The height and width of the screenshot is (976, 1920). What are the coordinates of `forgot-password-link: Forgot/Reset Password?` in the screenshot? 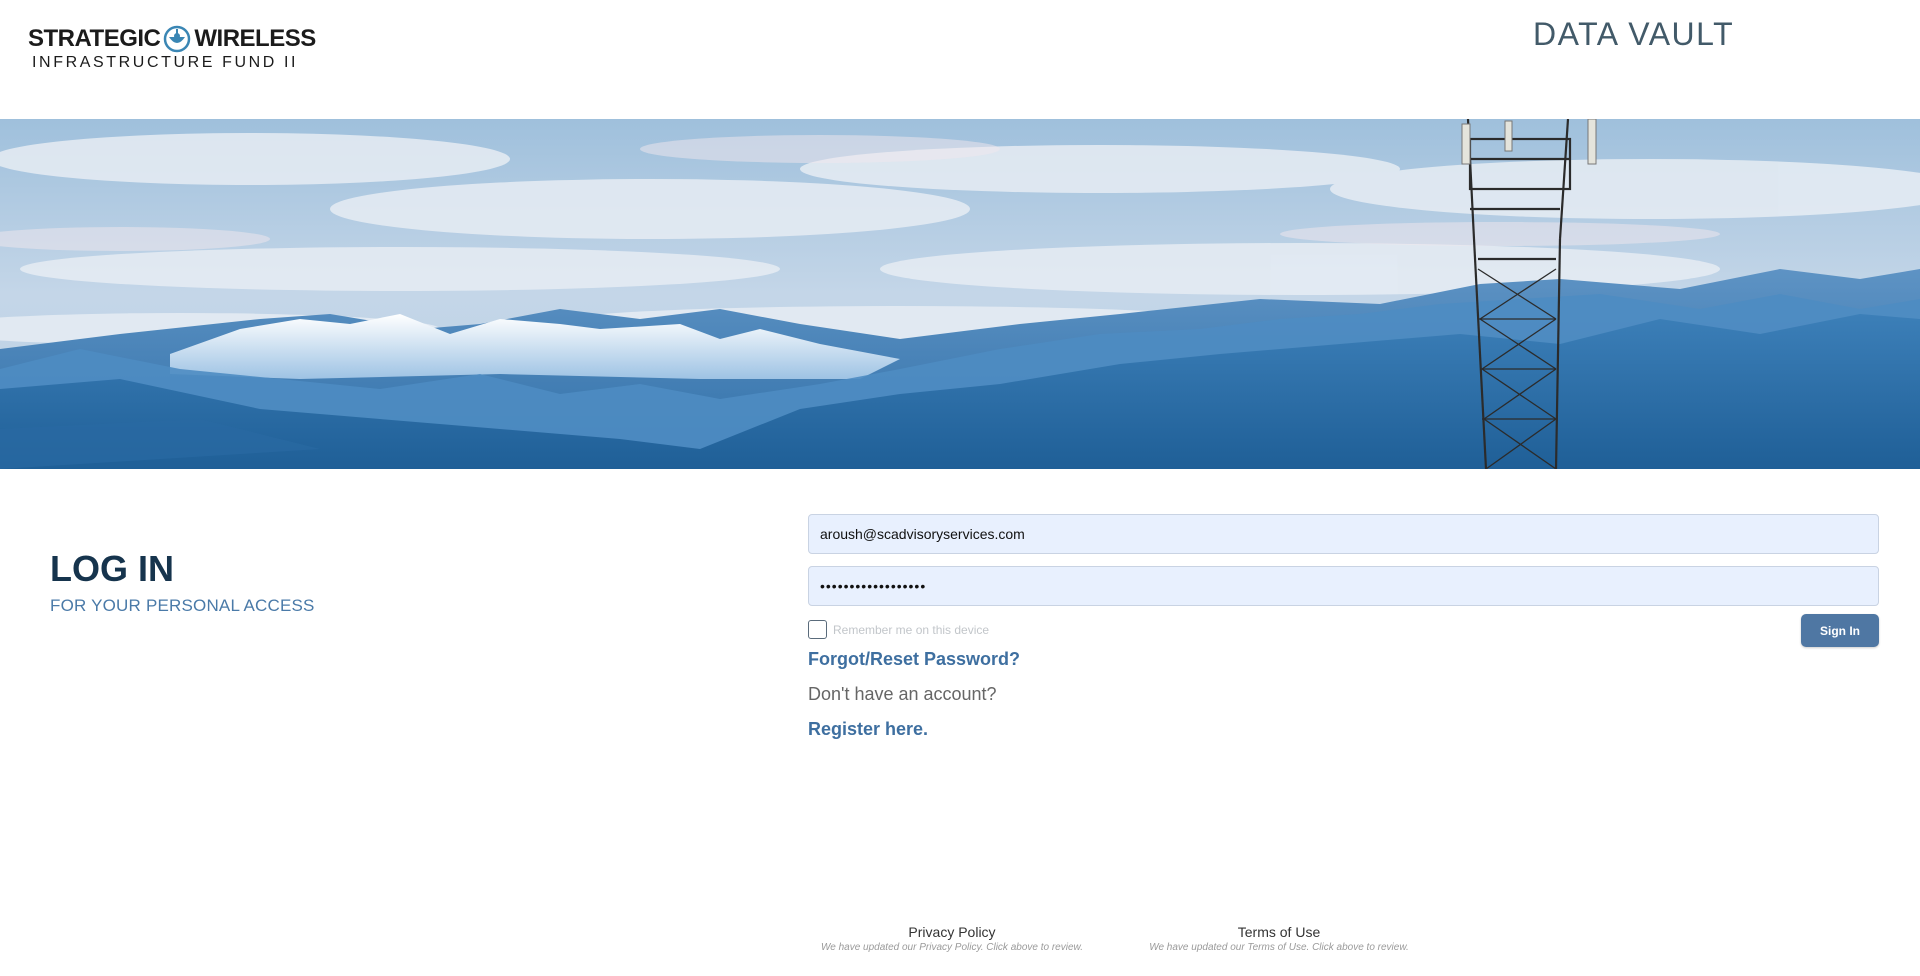 It's located at (914, 659).